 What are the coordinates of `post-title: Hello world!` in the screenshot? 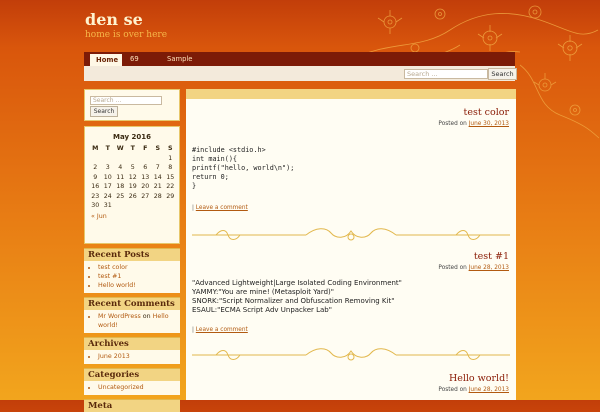 It's located at (479, 378).